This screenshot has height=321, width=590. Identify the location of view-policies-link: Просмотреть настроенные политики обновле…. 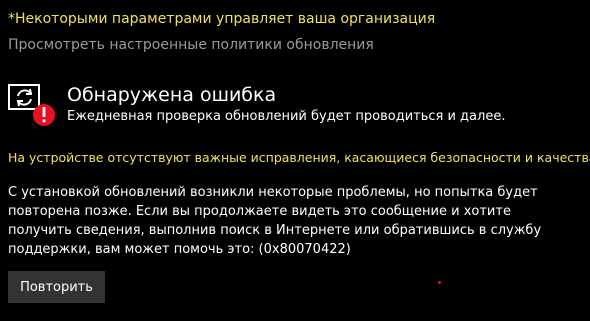
(191, 45).